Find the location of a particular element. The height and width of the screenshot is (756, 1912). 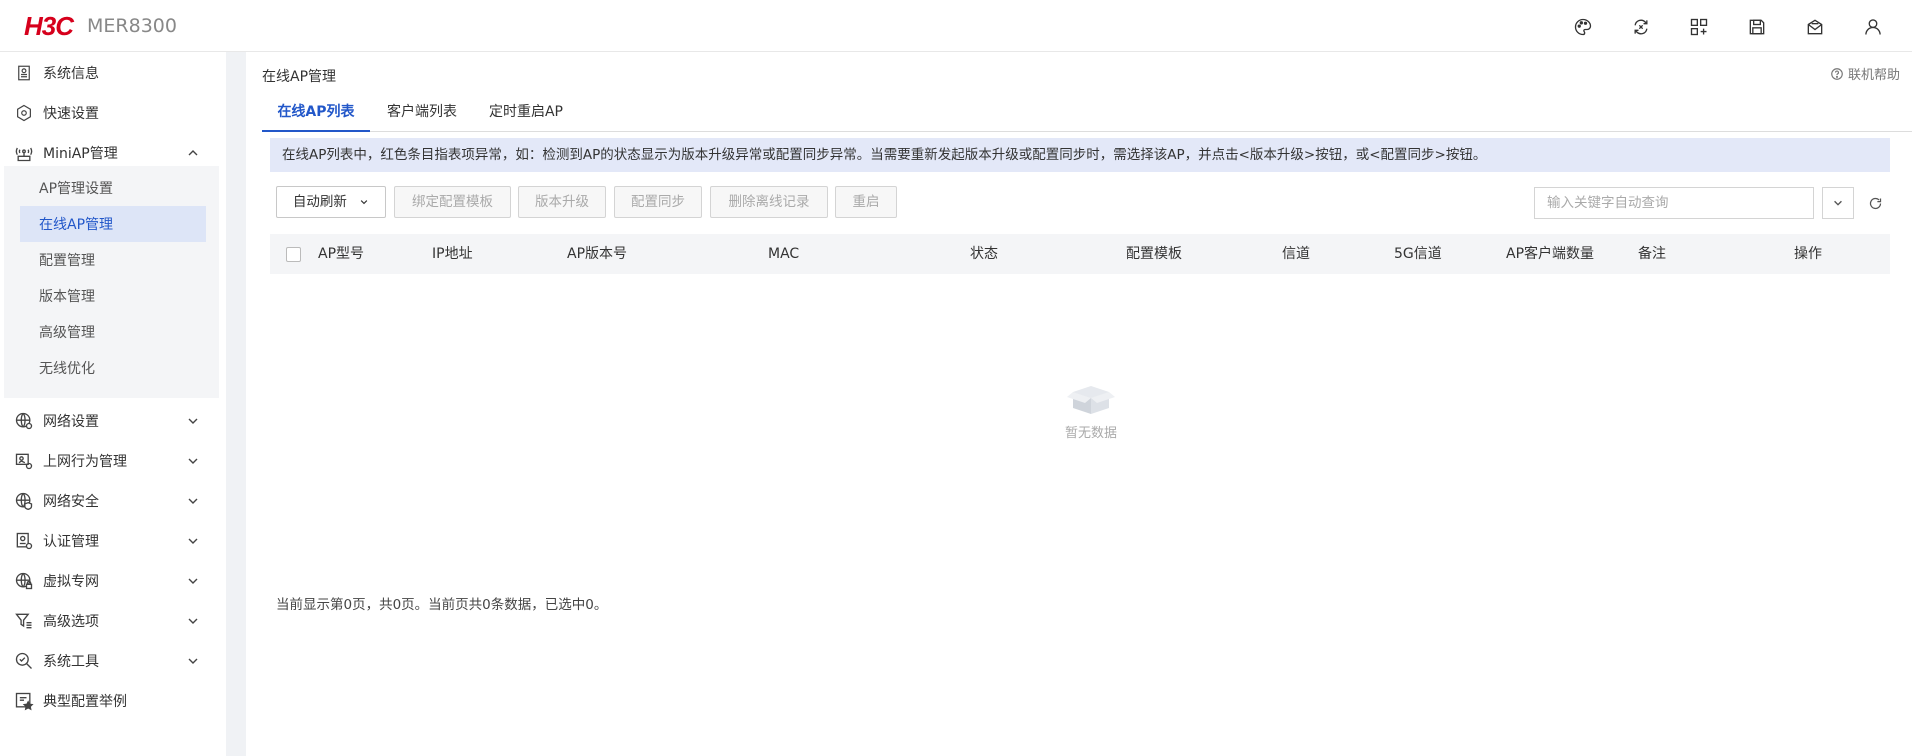

select-all-checkbox is located at coordinates (293, 254).